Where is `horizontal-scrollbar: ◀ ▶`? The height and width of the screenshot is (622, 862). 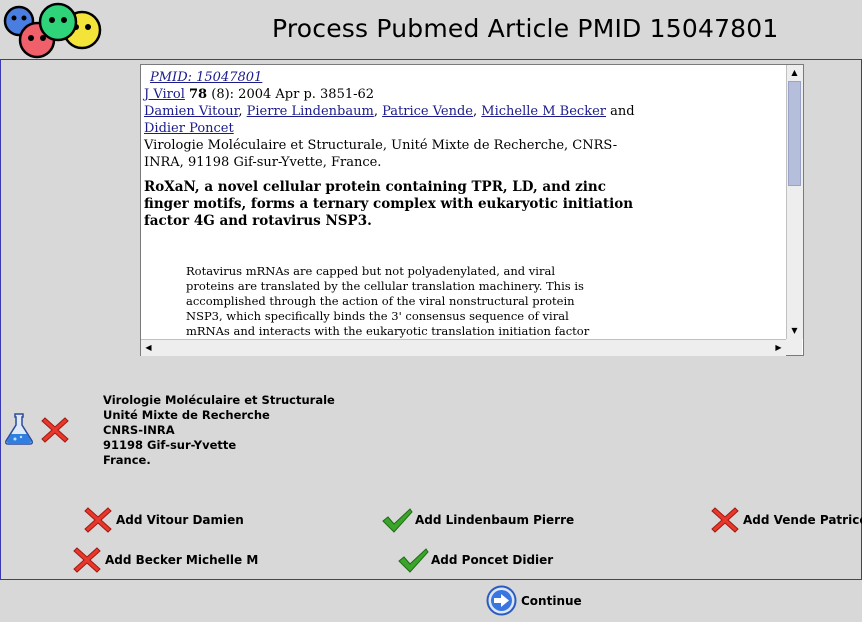 horizontal-scrollbar: ◀ ▶ is located at coordinates (463, 347).